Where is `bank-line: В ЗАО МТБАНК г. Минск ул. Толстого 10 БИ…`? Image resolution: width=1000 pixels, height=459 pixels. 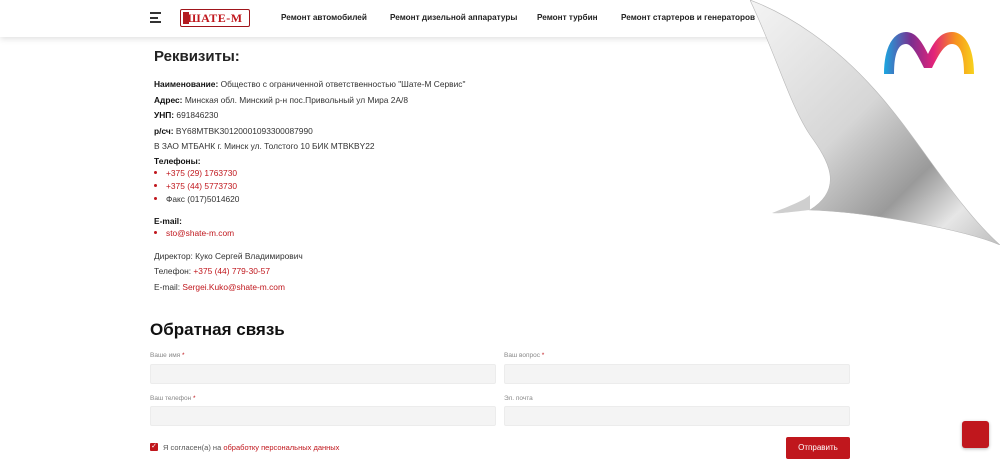
bank-line: В ЗАО МТБАНК г. Минск ул. Толстого 10 БИ… is located at coordinates (264, 146).